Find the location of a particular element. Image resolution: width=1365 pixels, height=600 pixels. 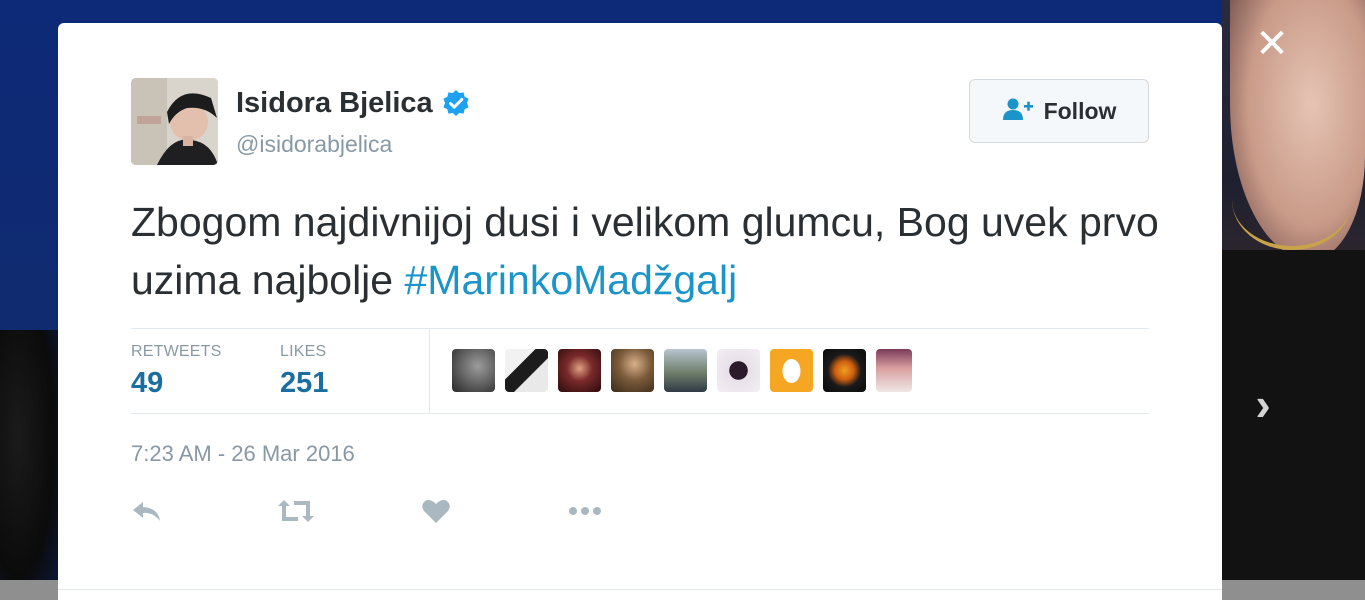

reply-icon is located at coordinates (147, 513).